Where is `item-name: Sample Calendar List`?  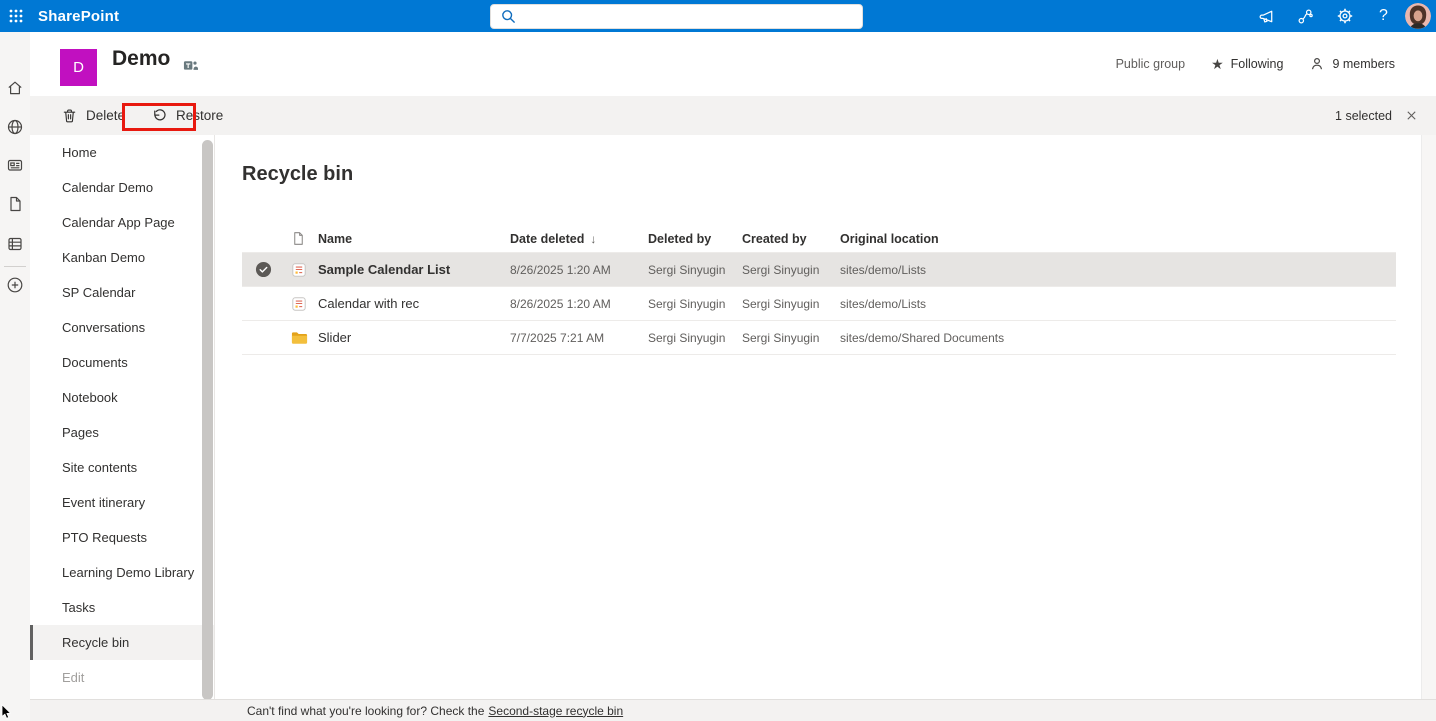
item-name: Sample Calendar List is located at coordinates (384, 269).